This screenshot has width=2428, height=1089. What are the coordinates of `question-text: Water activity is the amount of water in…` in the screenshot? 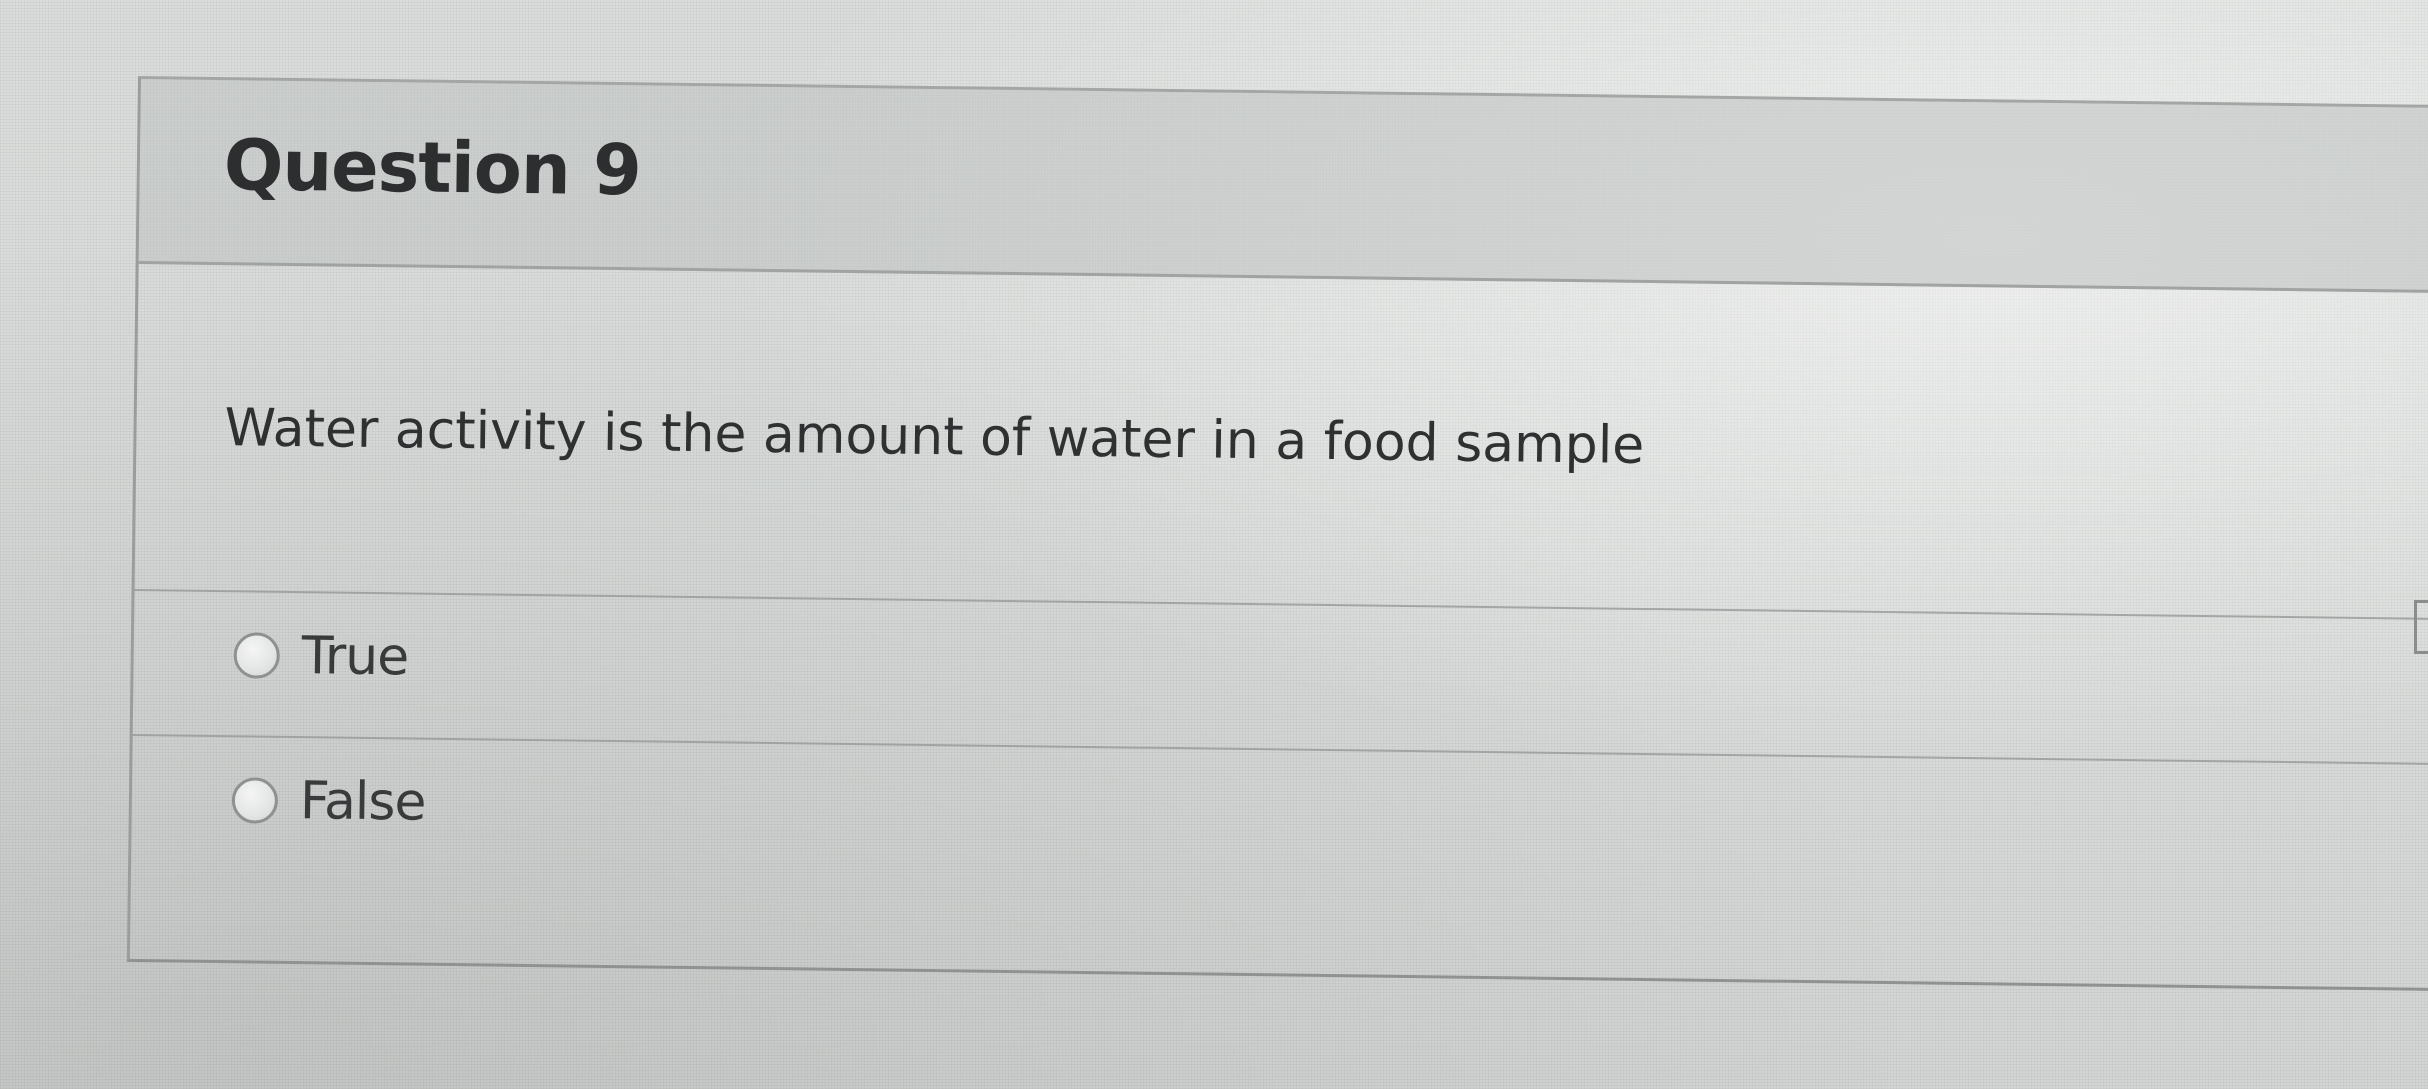 It's located at (934, 437).